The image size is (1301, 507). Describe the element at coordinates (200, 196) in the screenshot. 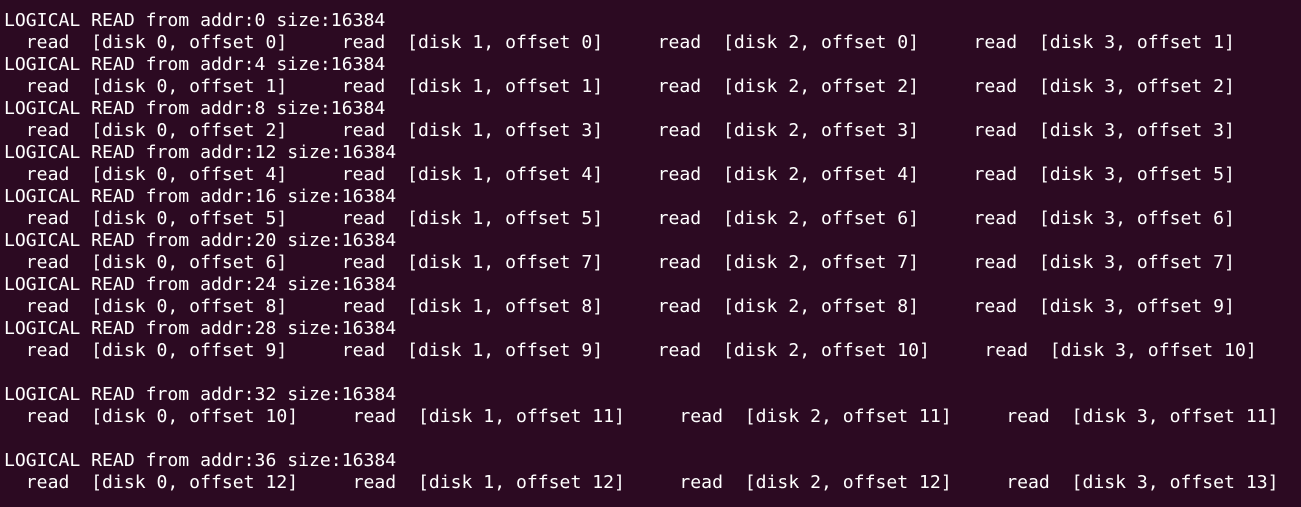

I see `log-header: LOGICAL READ from addr:16 size:16384` at that location.